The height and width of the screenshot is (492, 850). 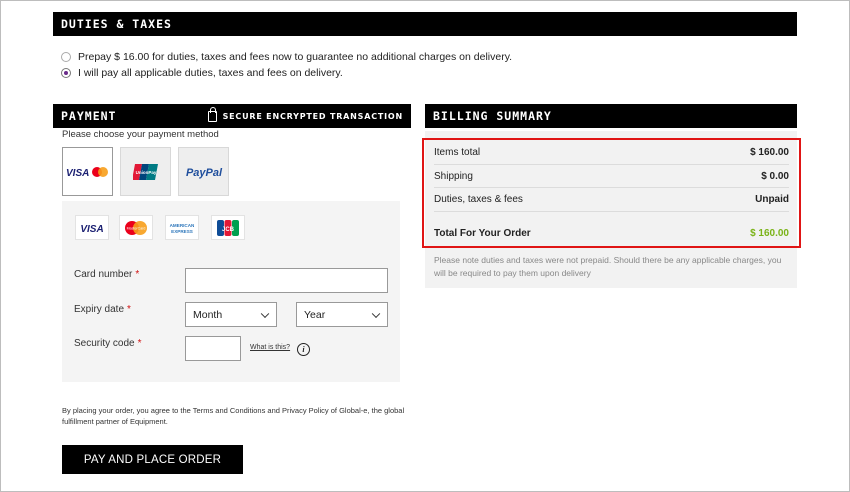 What do you see at coordinates (231, 314) in the screenshot?
I see `expiry-month-select: Month` at bounding box center [231, 314].